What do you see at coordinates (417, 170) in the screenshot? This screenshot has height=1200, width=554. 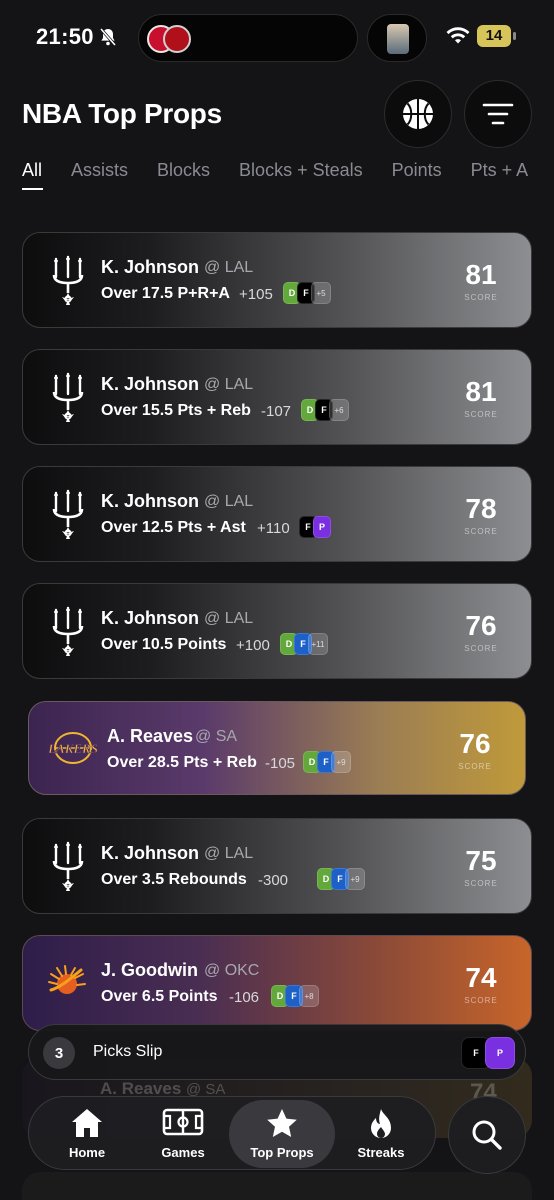 I see `tab-points: Points` at bounding box center [417, 170].